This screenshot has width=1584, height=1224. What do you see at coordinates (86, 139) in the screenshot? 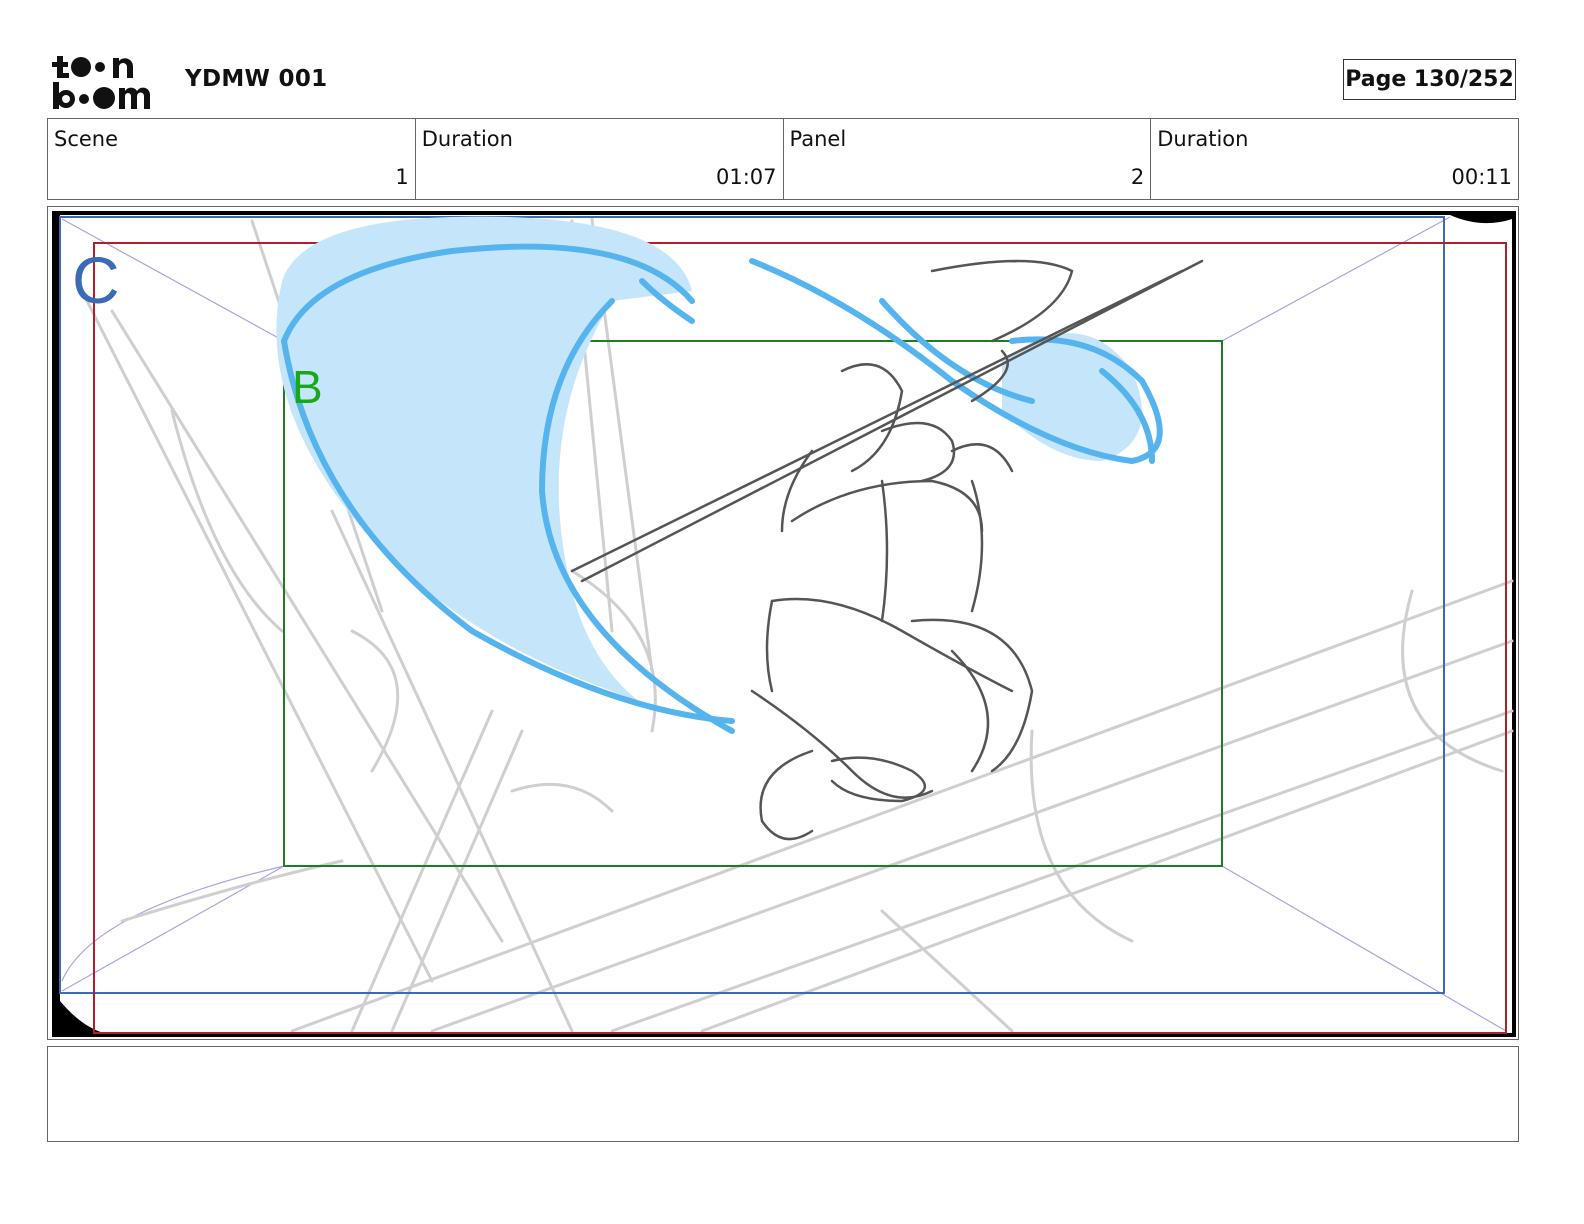
I see `scene-label: Scene` at bounding box center [86, 139].